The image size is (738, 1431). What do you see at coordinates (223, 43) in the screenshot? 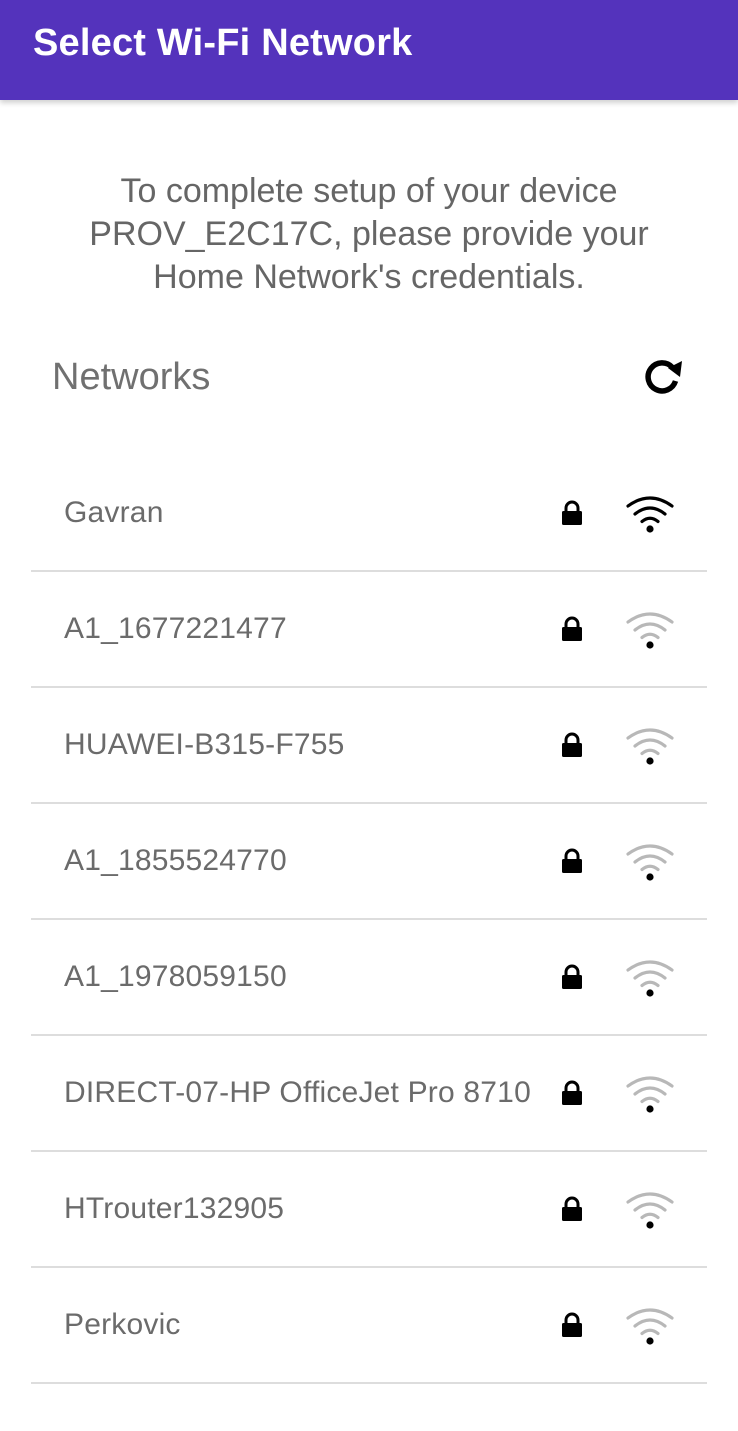
I see `page-title: Select Wi-Fi Network` at bounding box center [223, 43].